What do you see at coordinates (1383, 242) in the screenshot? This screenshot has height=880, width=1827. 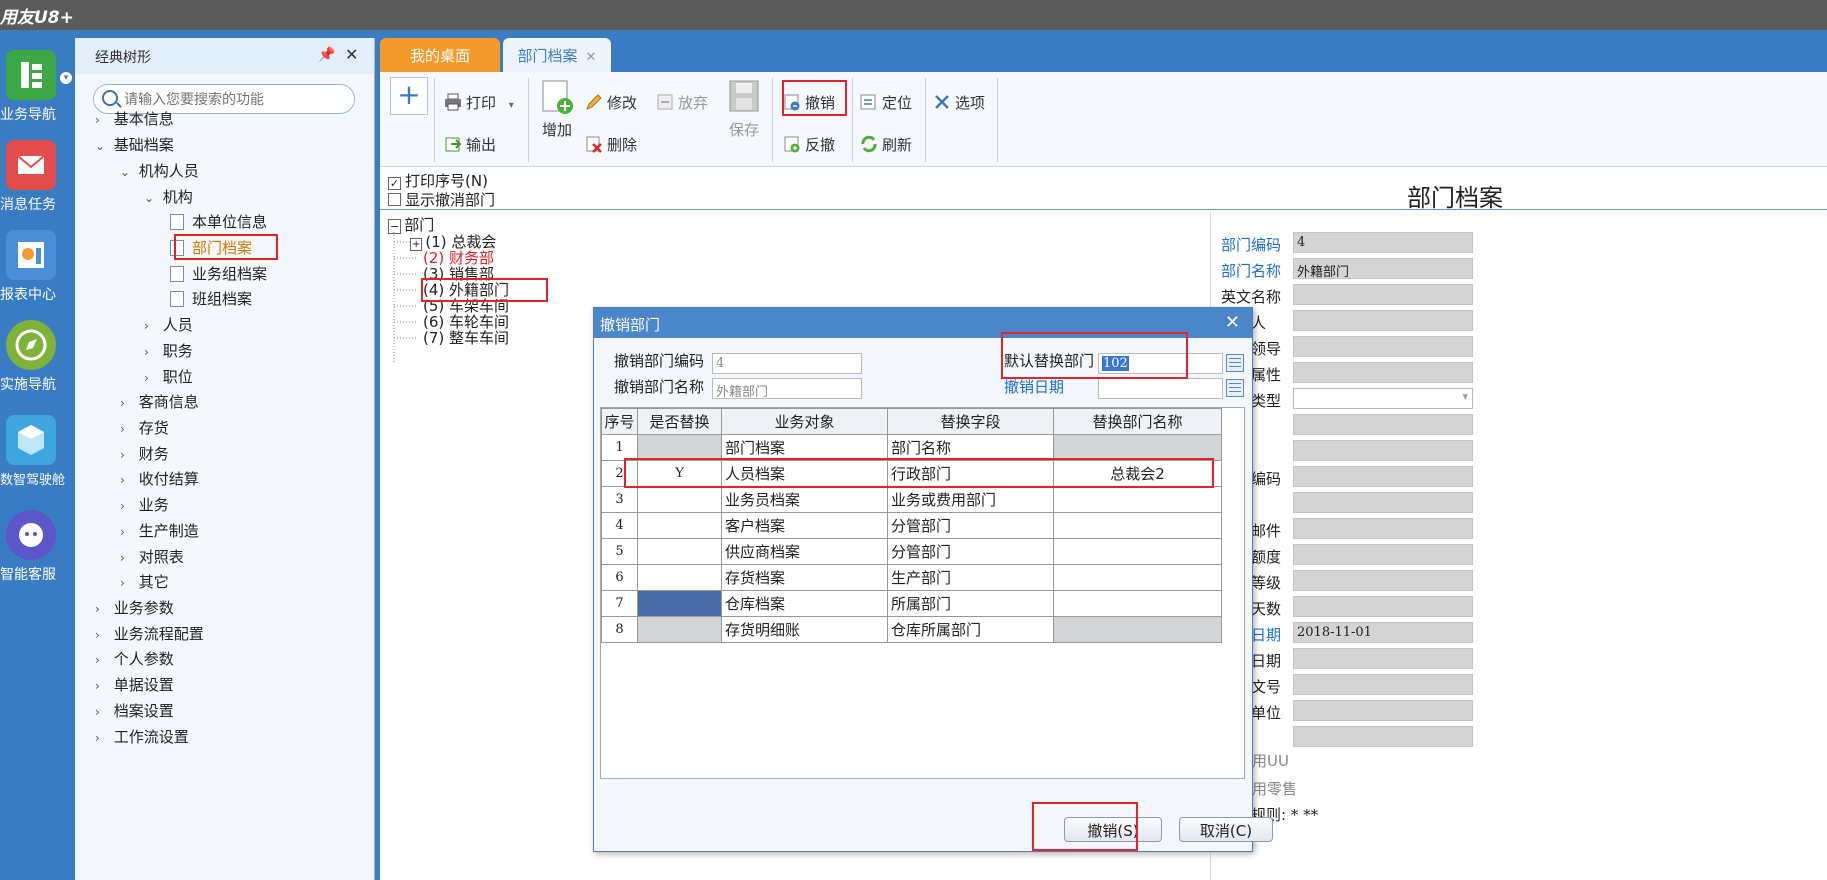 I see `form-field: 4` at bounding box center [1383, 242].